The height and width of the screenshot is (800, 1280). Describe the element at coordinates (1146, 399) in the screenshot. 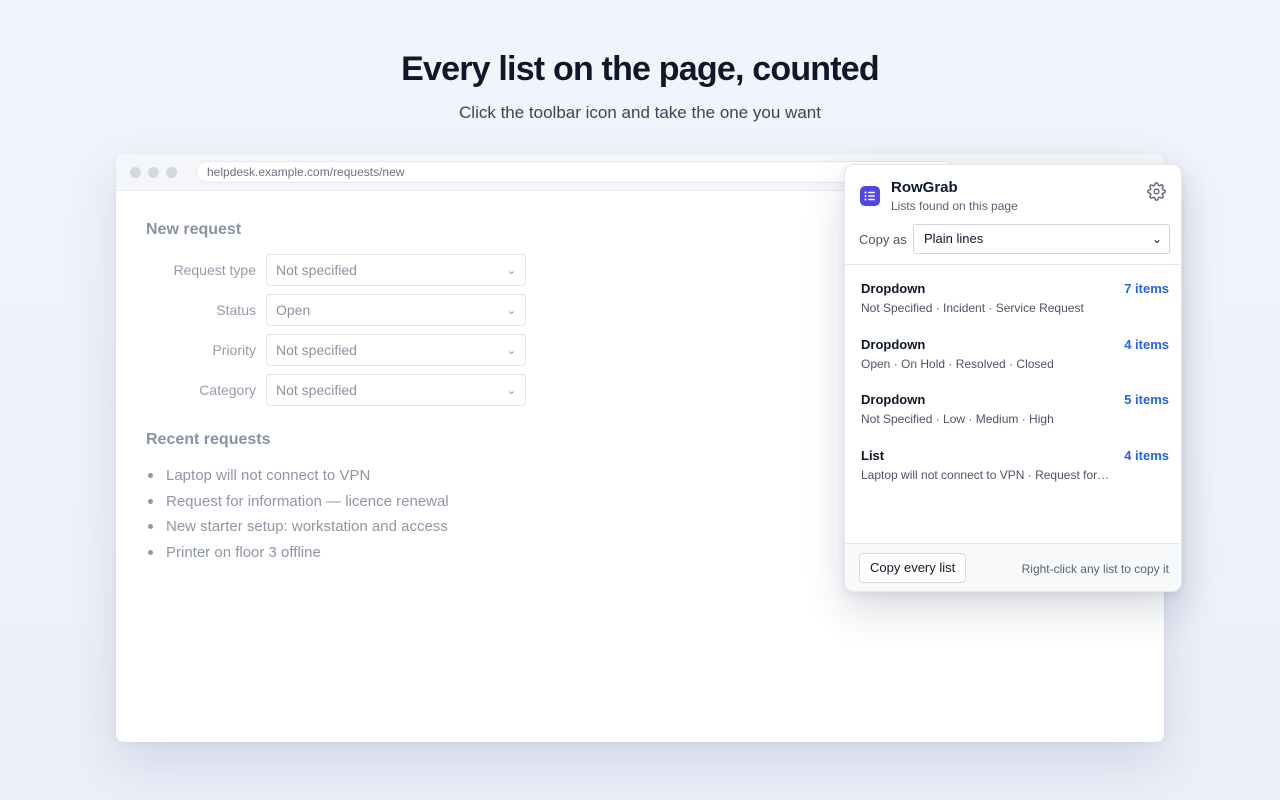

I see `list-count: 5 items` at that location.